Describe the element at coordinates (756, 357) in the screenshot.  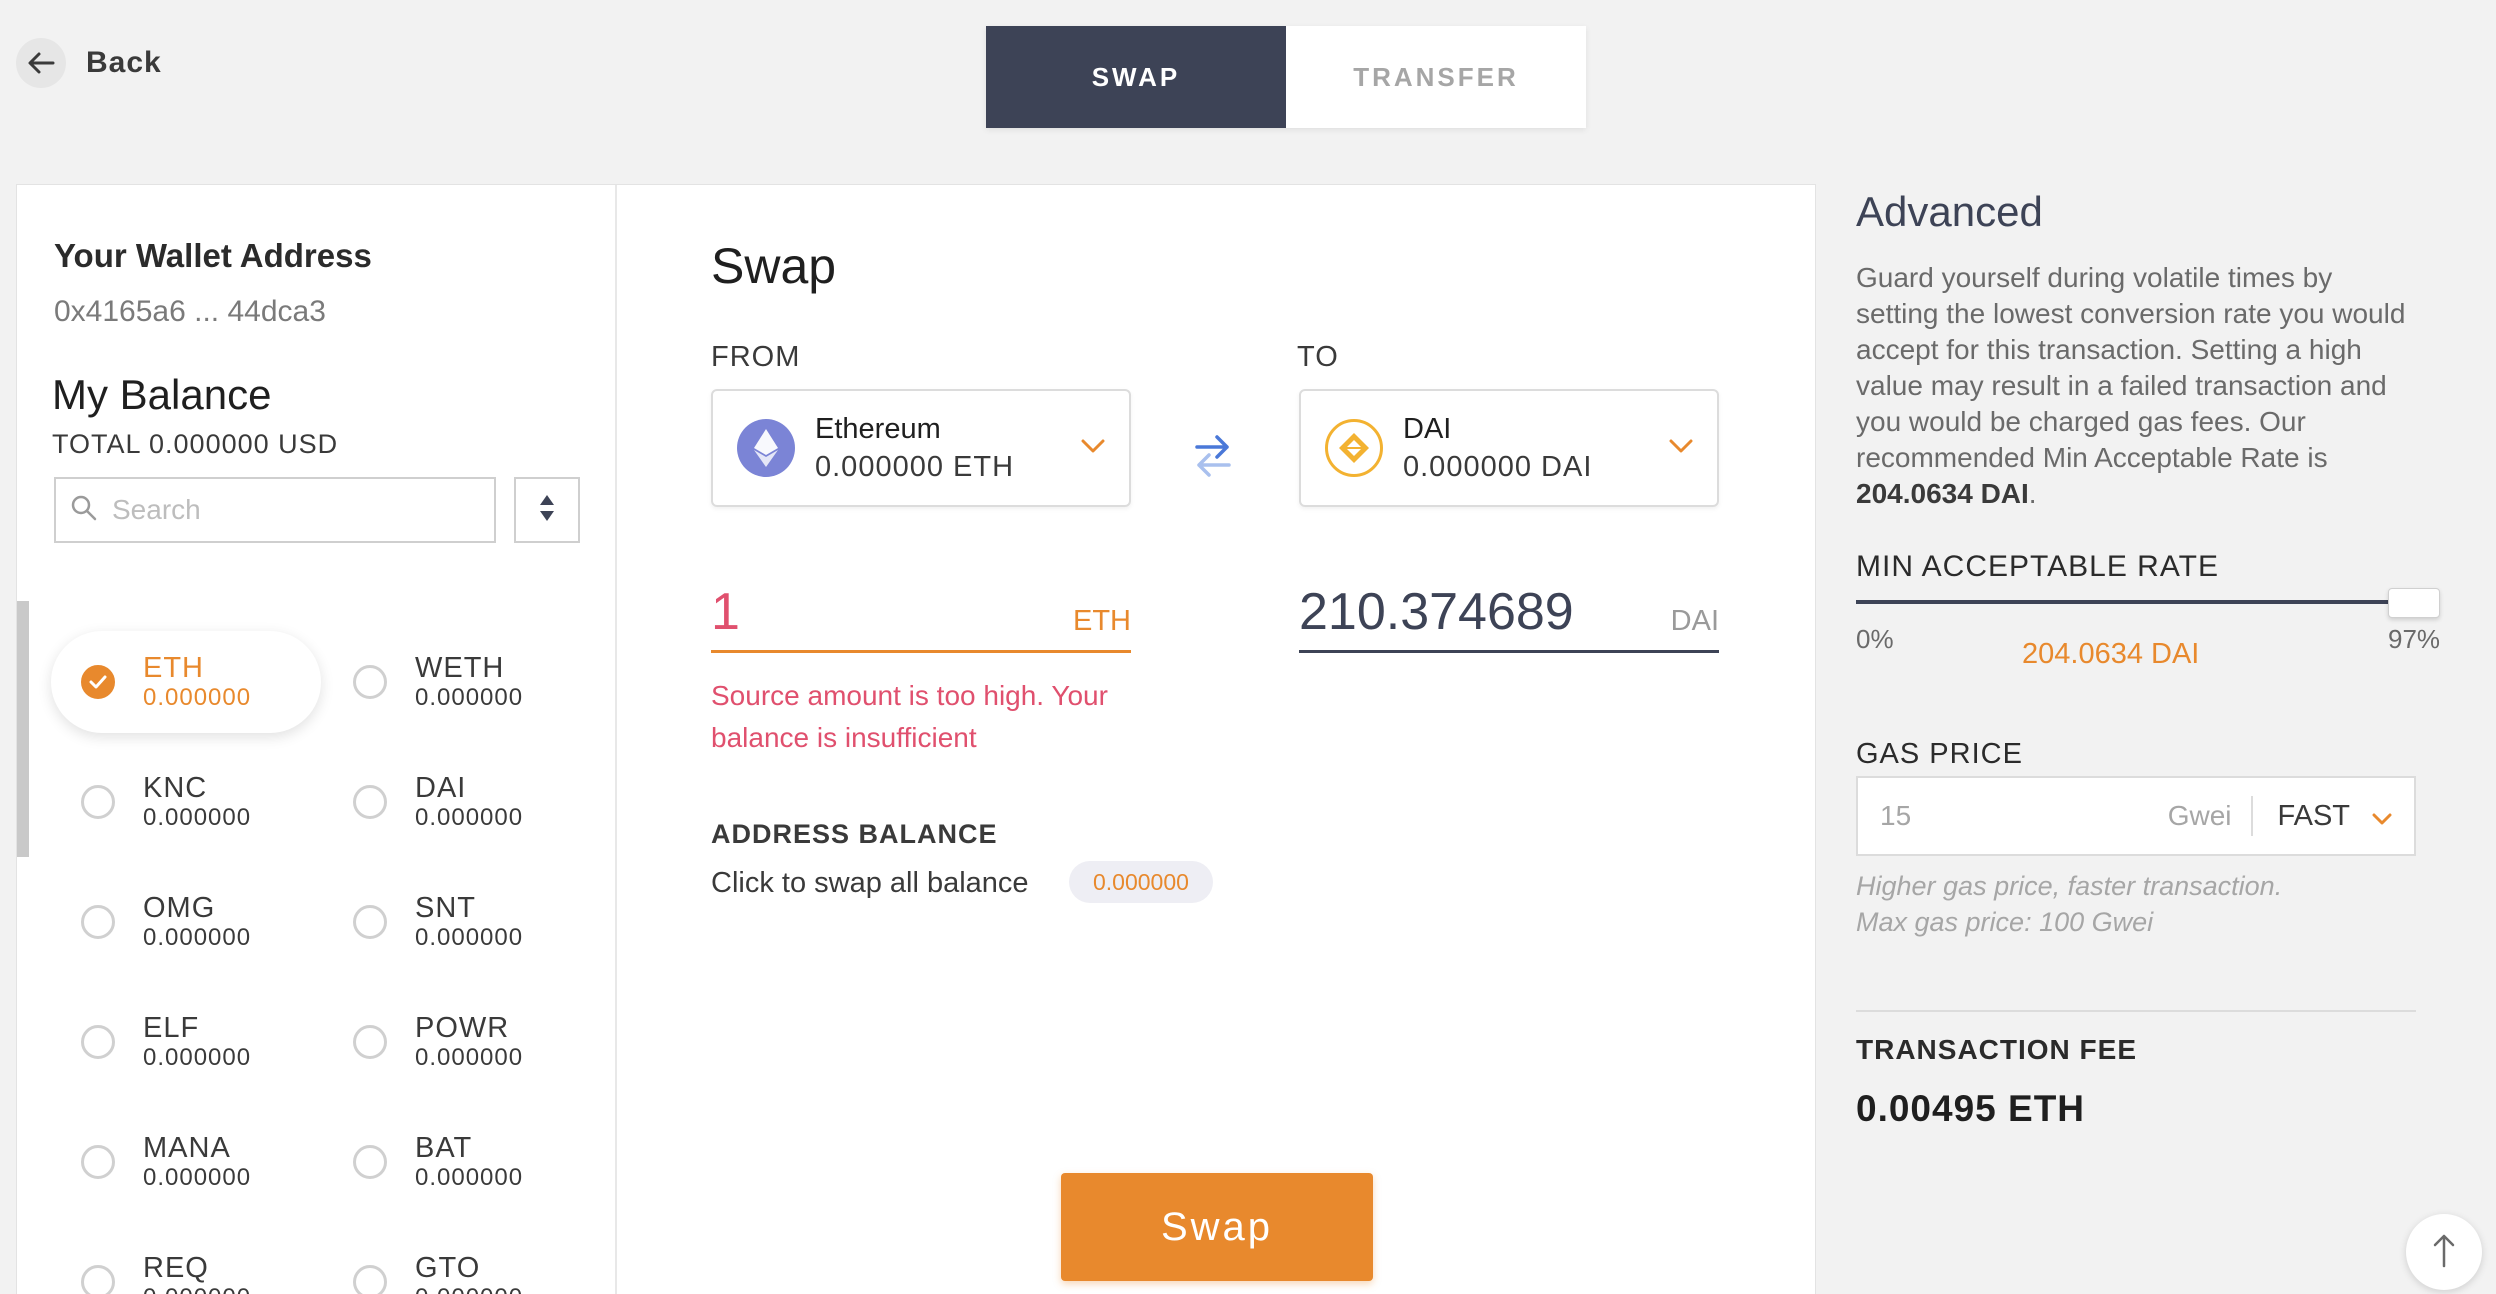
I see `from-label: FROM` at that location.